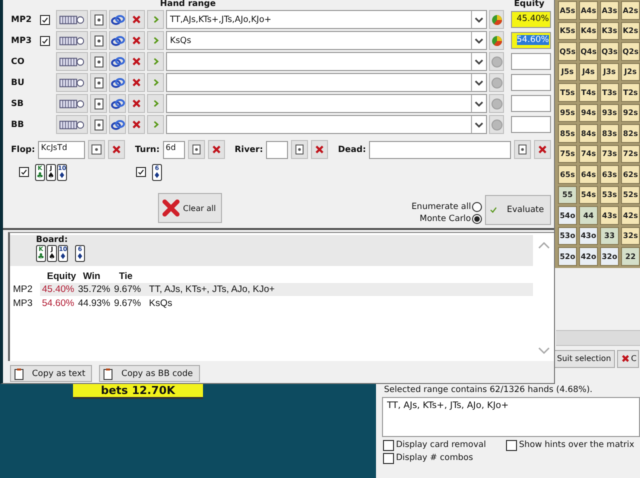 The height and width of the screenshot is (478, 640). What do you see at coordinates (58, 303) in the screenshot?
I see `table-cell-text: 54.60%` at bounding box center [58, 303].